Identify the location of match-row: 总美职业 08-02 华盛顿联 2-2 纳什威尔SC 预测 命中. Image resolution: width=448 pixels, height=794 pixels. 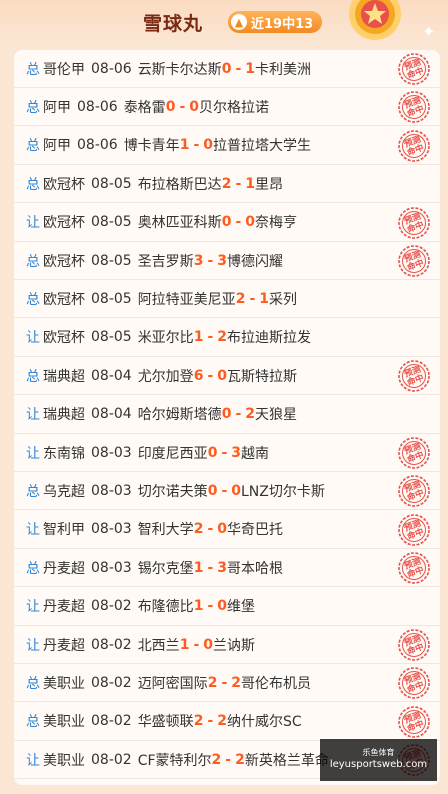
(227, 722).